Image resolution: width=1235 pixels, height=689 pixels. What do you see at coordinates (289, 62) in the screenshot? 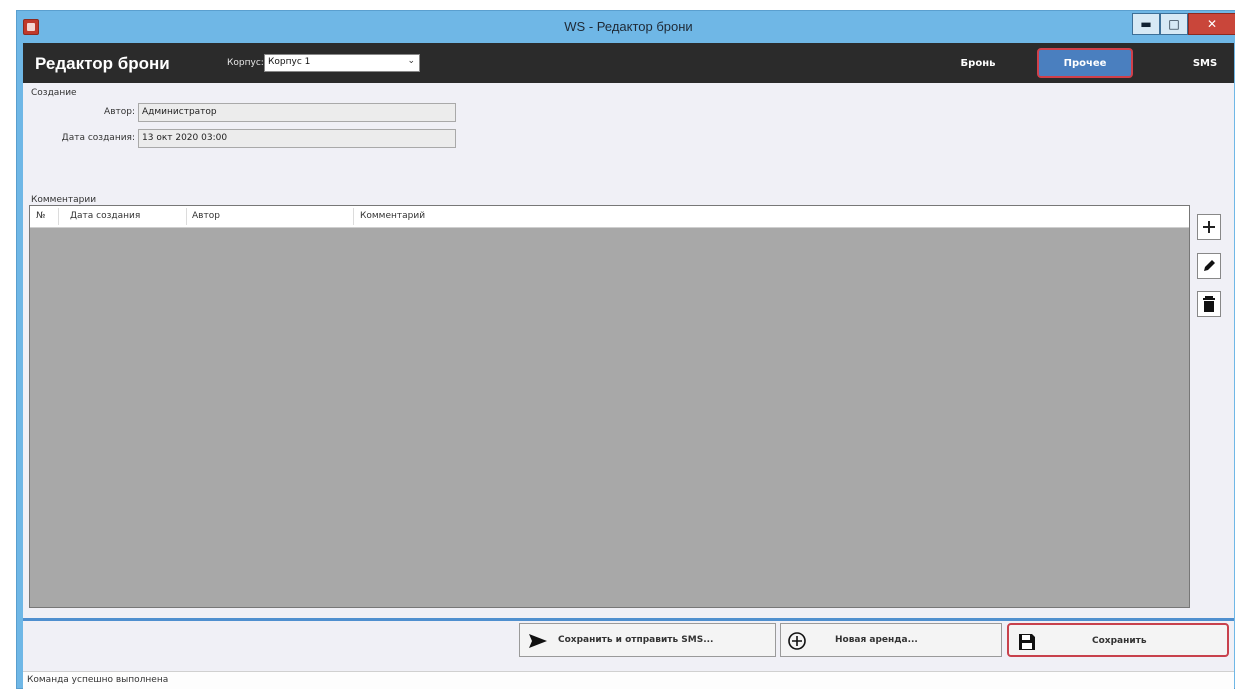
I see `corp-select-value: Корпус 1` at bounding box center [289, 62].